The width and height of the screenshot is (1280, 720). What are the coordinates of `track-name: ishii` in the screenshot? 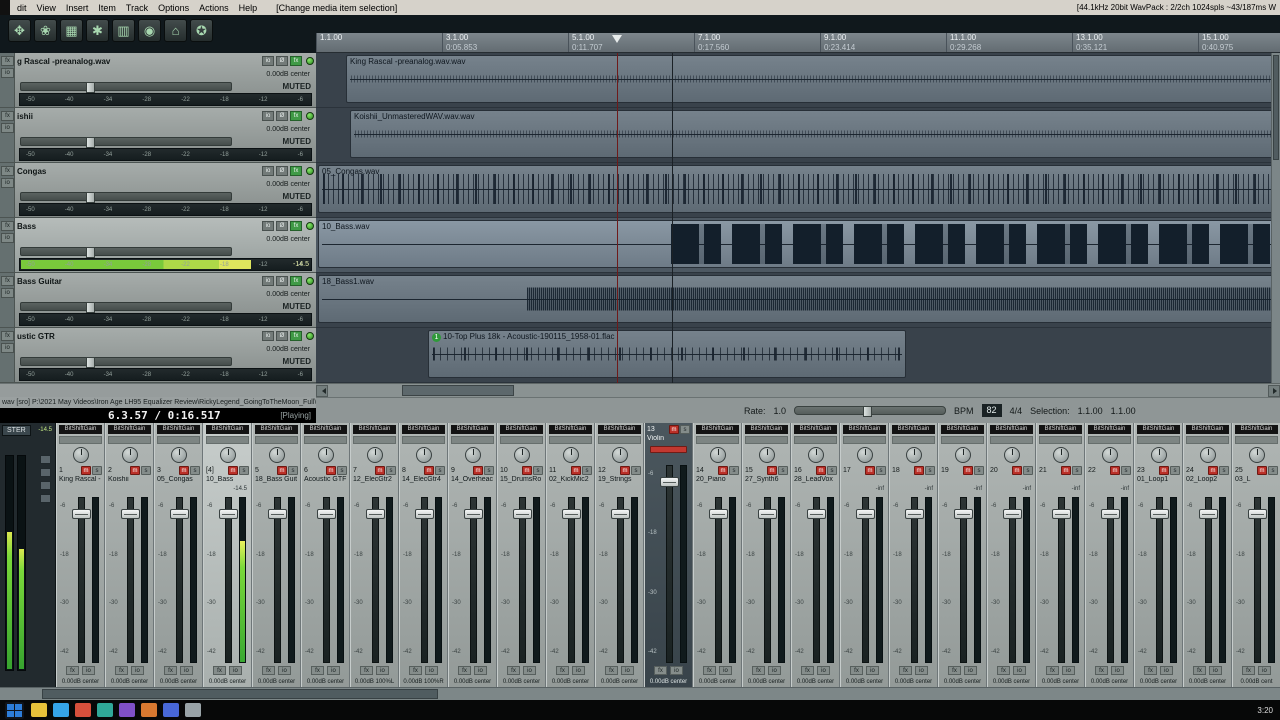 It's located at (138, 116).